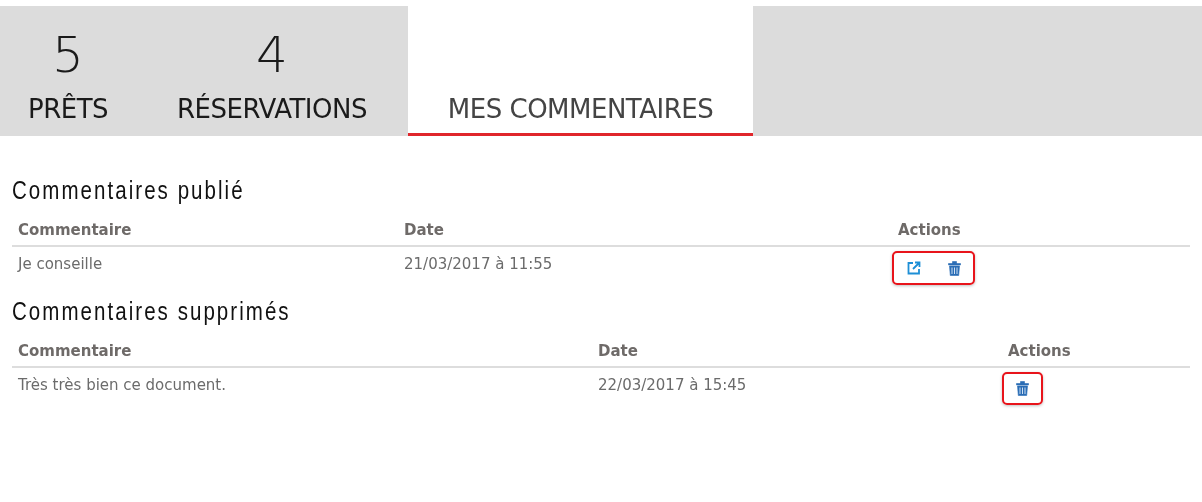 Image resolution: width=1202 pixels, height=502 pixels. Describe the element at coordinates (272, 71) in the screenshot. I see `tab: 4 RÉSERVATIONS` at that location.